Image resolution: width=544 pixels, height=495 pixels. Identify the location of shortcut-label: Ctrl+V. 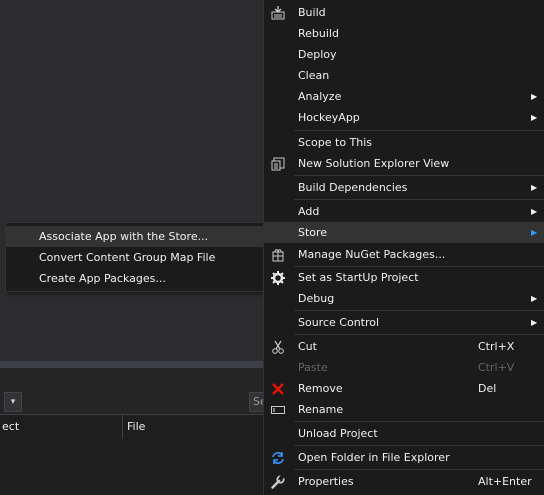
(496, 367).